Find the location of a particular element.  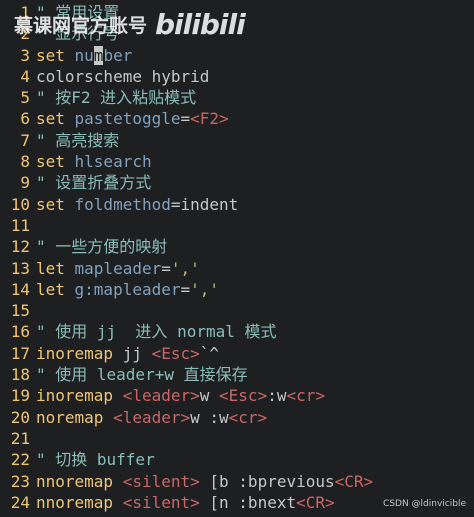

line-code: nnoremap <silent> [b :bprevious<CR> is located at coordinates (204, 481).